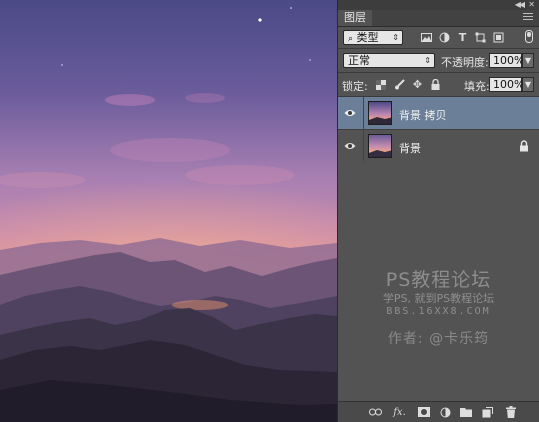 The width and height of the screenshot is (539, 422). What do you see at coordinates (477, 86) in the screenshot?
I see `fill-label: 填充:` at bounding box center [477, 86].